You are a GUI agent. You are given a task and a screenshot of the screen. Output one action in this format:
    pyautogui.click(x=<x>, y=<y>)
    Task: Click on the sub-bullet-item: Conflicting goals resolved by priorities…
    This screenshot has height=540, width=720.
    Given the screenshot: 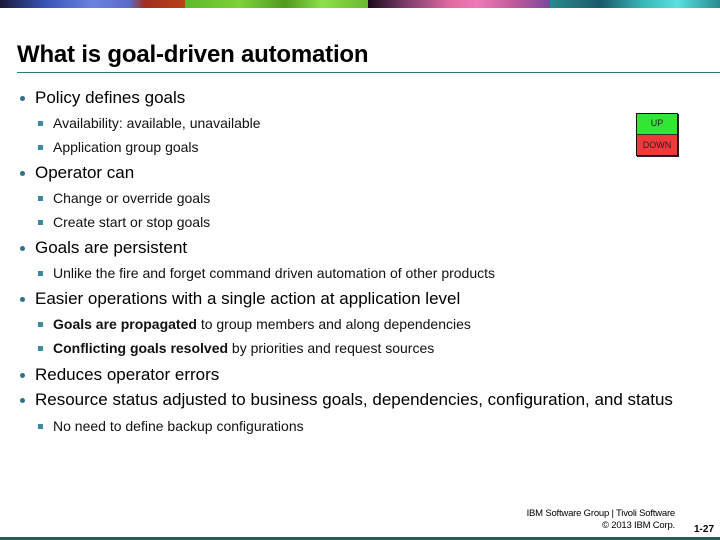 What is the action you would take?
    pyautogui.click(x=243, y=348)
    